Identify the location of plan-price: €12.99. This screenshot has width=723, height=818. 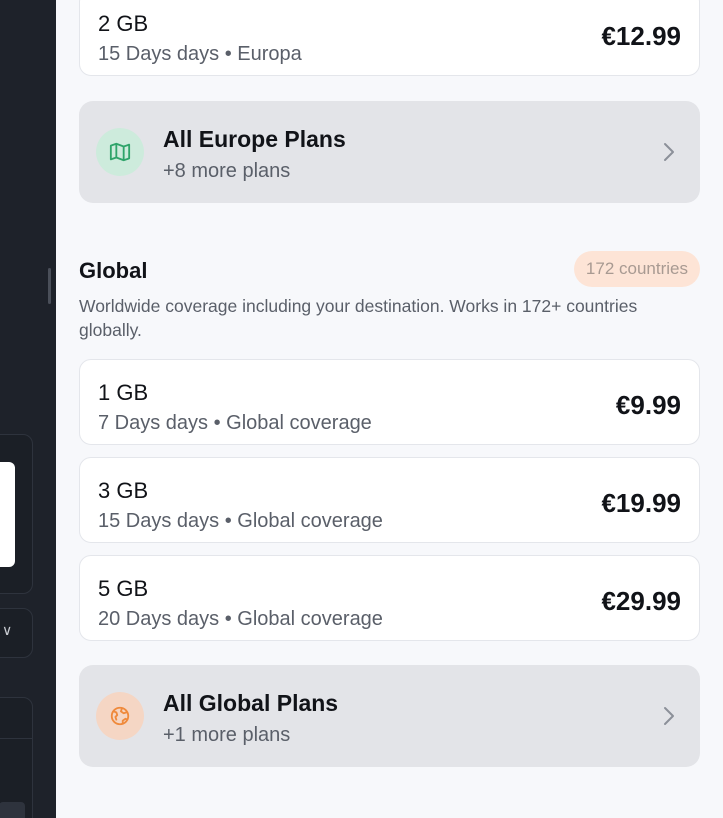
(641, 36).